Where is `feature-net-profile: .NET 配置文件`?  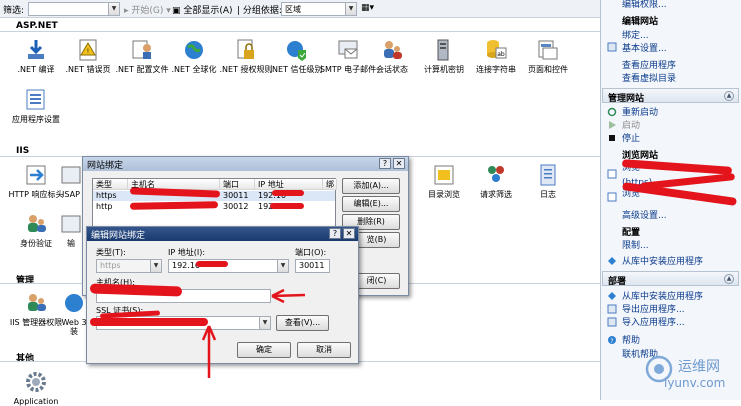
feature-net-profile: .NET 配置文件 is located at coordinates (142, 56).